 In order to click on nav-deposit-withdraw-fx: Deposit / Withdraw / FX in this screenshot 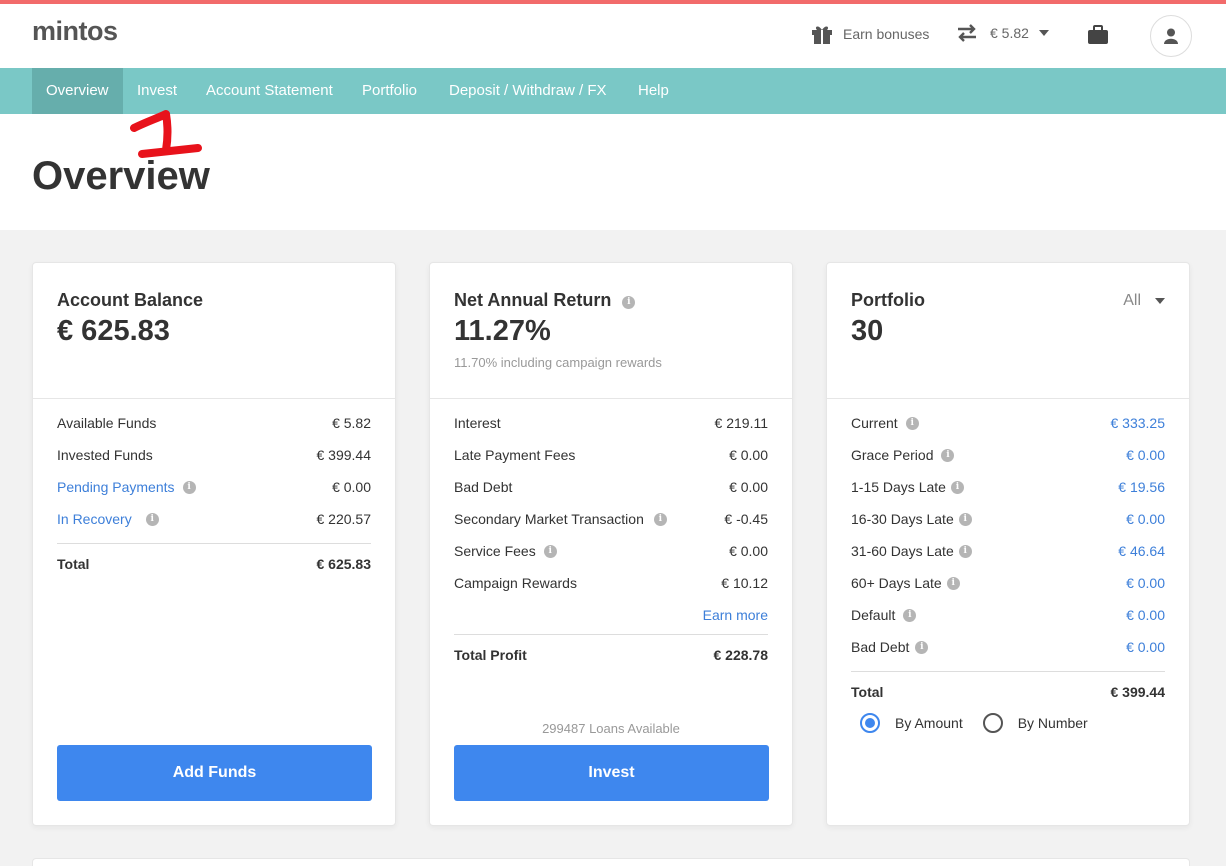, I will do `click(528, 91)`.